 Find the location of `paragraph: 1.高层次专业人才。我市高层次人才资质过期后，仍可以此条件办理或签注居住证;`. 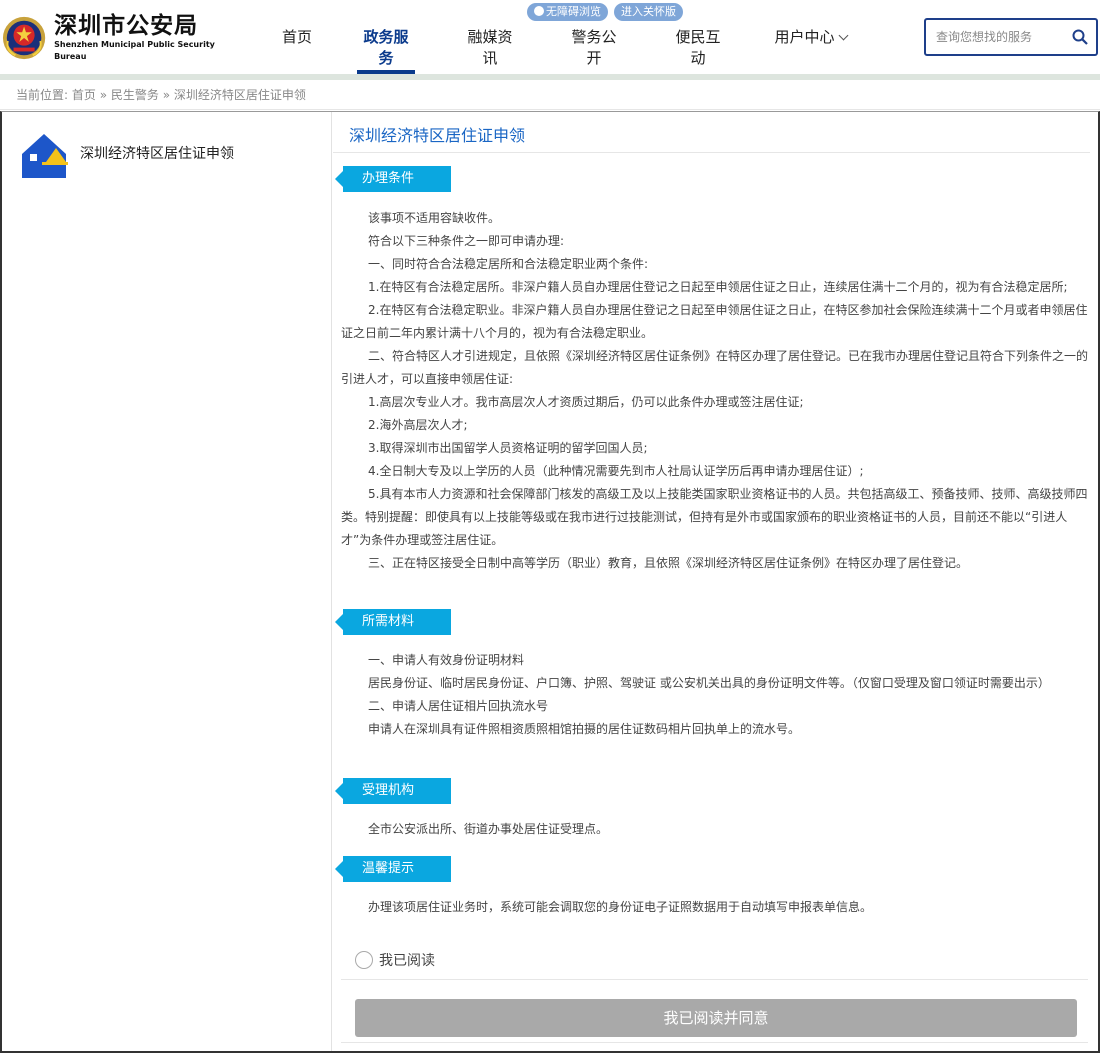

paragraph: 1.高层次专业人才。我市高层次人才资质过期后，仍可以此条件办理或签注居住证; is located at coordinates (586, 402).